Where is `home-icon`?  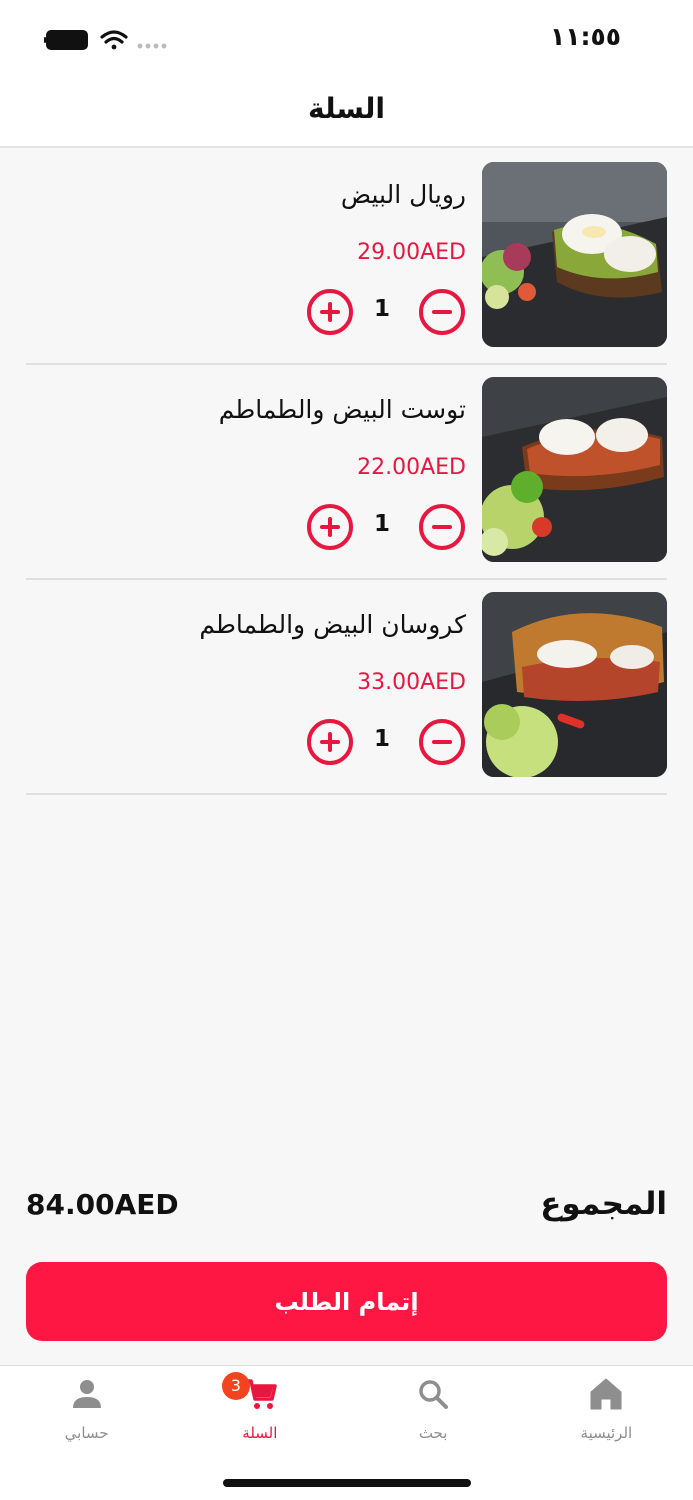
home-icon is located at coordinates (606, 1394).